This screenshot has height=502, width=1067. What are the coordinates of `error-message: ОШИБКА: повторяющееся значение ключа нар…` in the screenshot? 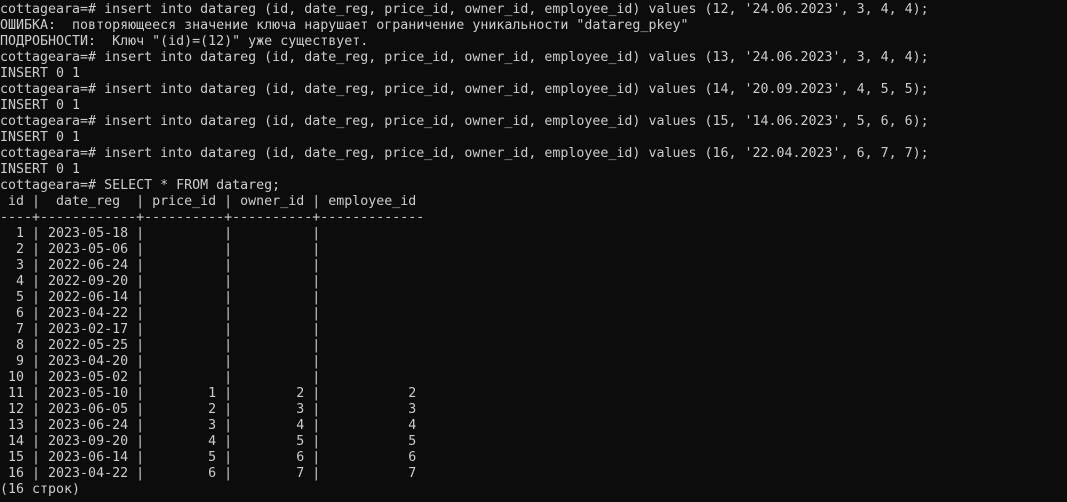 It's located at (344, 25).